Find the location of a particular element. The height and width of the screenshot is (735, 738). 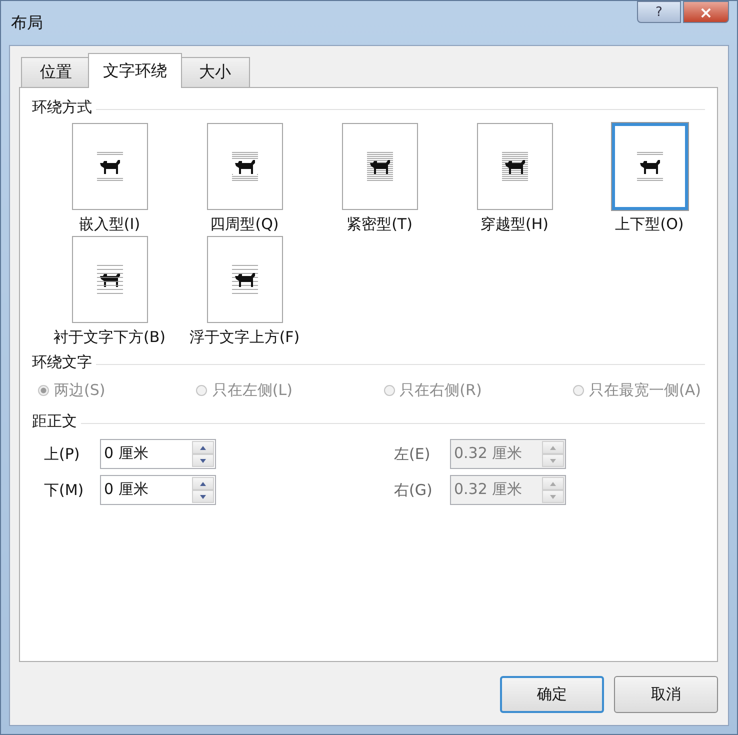

field-label: 右(G) is located at coordinates (414, 490).